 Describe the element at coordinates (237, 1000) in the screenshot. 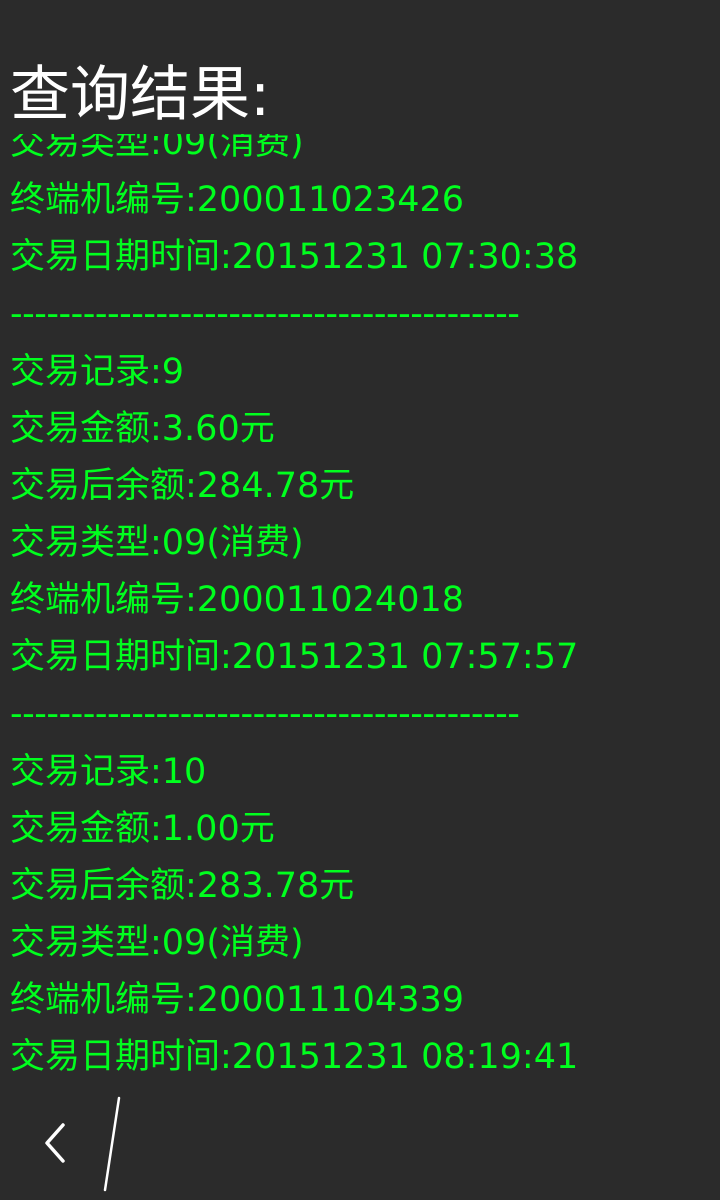

I see `terminal-number-line: 终端机编号:200011104339` at that location.